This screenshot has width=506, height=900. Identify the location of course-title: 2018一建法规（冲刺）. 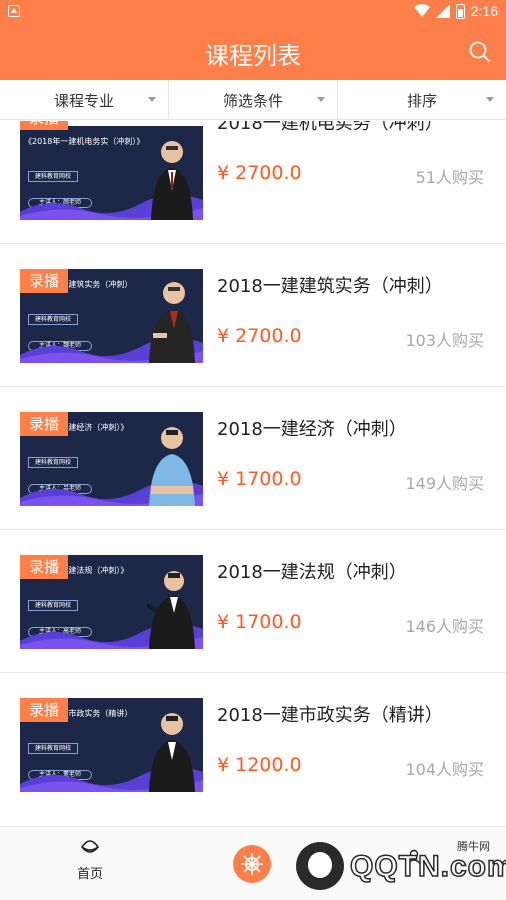
(312, 572).